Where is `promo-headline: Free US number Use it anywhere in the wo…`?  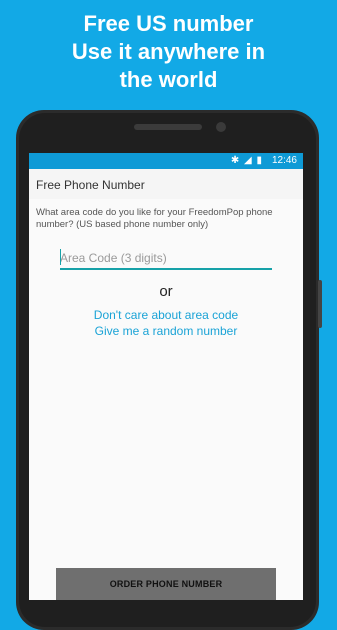 promo-headline: Free US number Use it anywhere in the wo… is located at coordinates (168, 52).